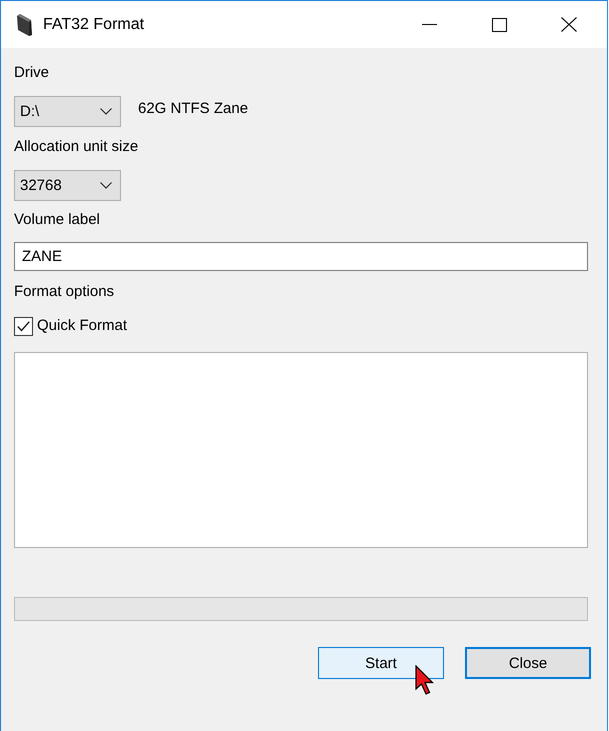 Image resolution: width=609 pixels, height=731 pixels. I want to click on field-label: Allocation unit size, so click(76, 146).